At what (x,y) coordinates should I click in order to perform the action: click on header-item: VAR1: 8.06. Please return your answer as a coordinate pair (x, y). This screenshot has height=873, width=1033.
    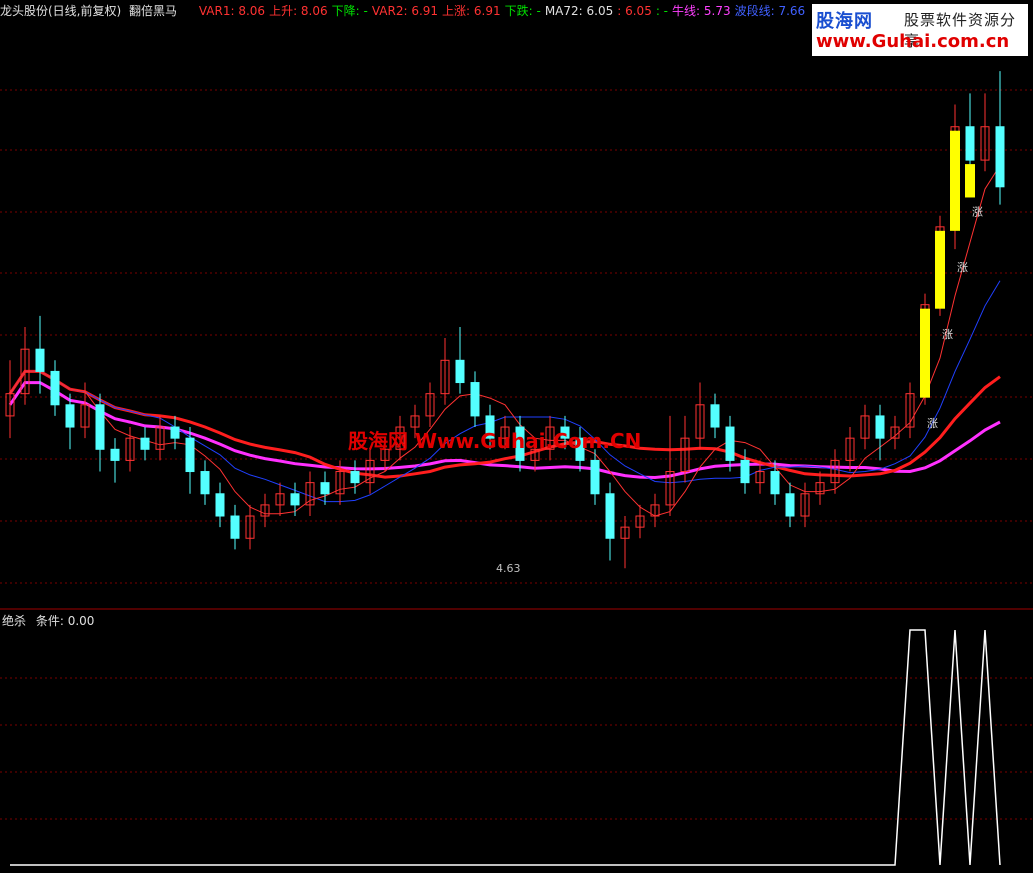
    Looking at the image, I should click on (232, 11).